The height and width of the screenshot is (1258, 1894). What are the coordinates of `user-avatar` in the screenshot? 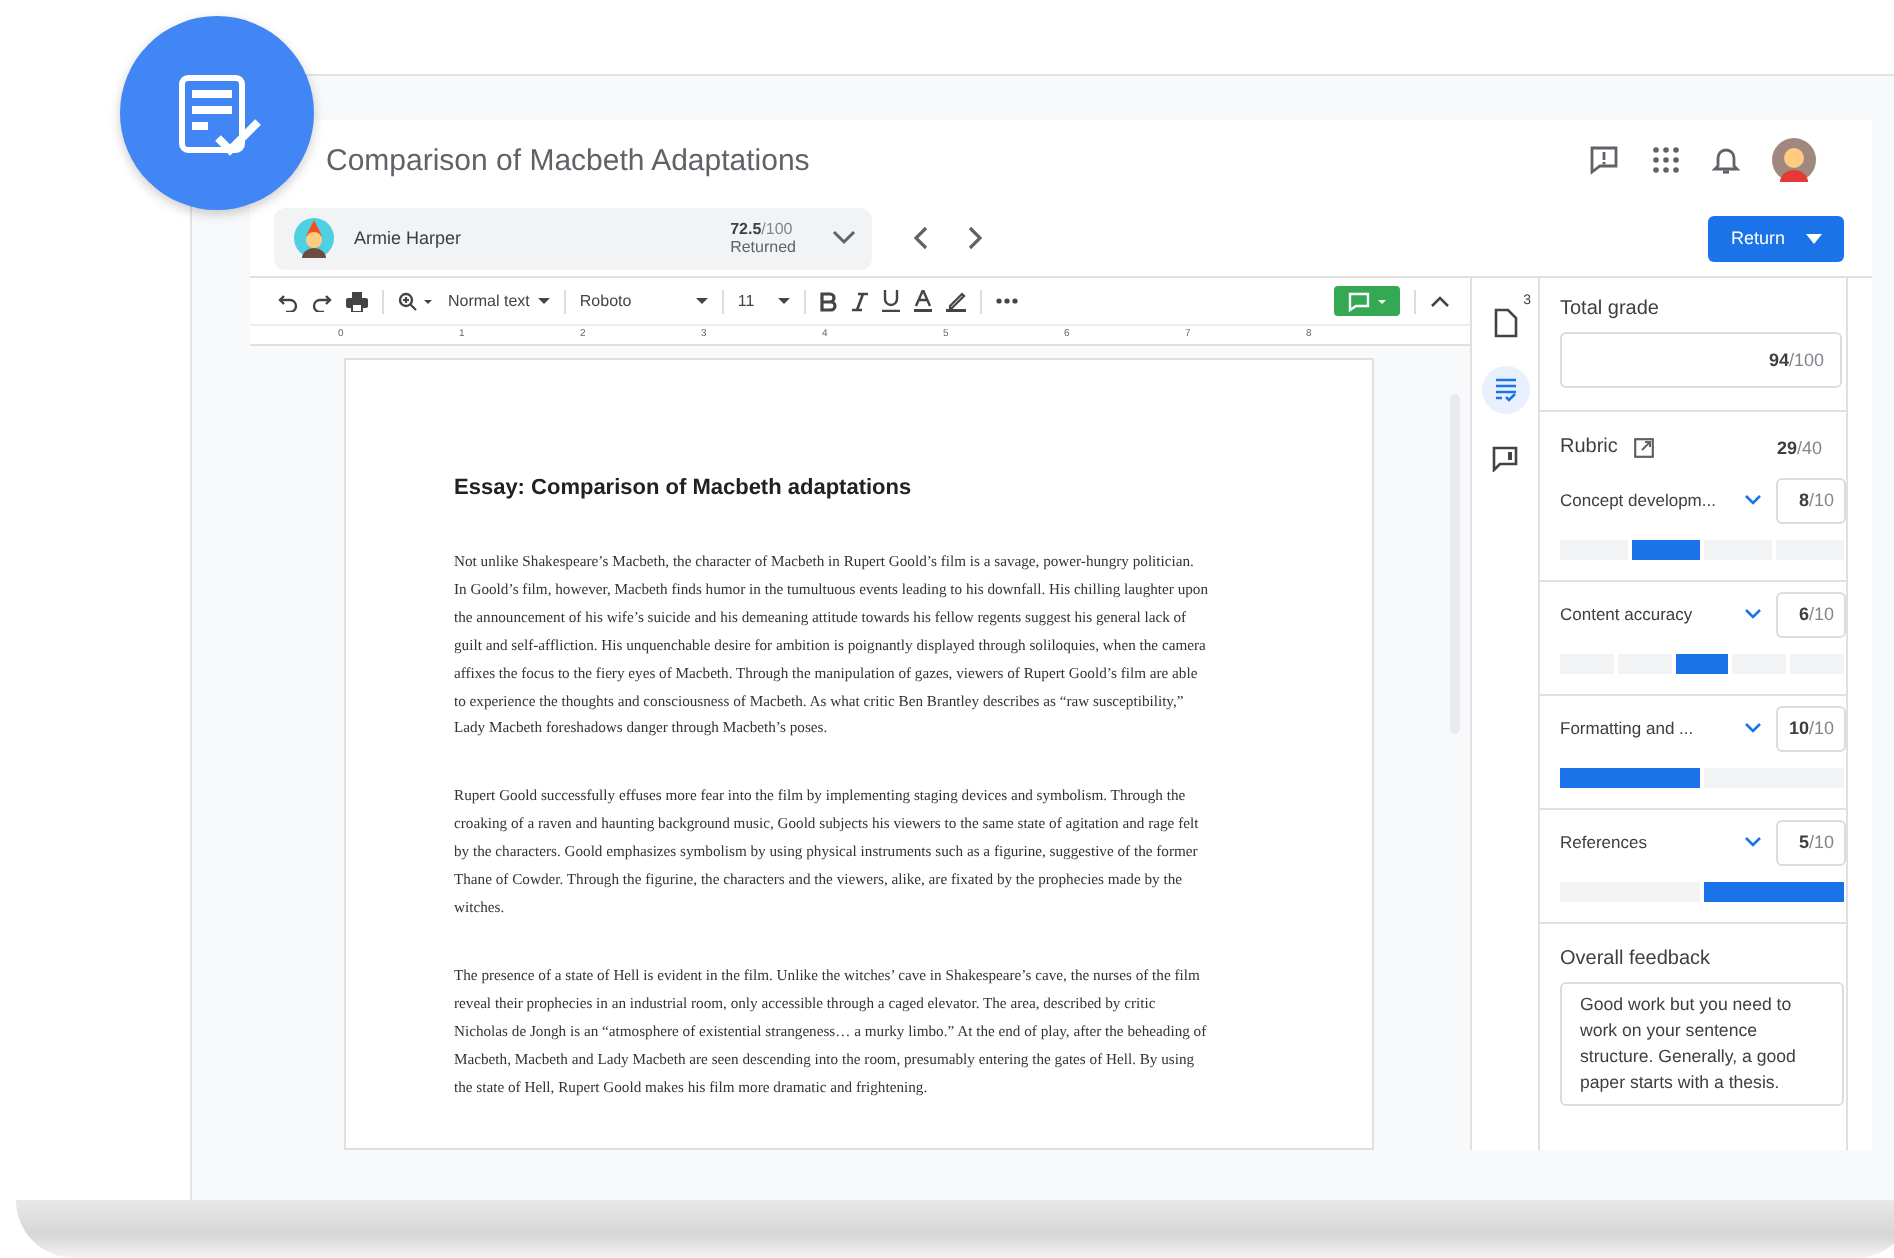 It's located at (1794, 160).